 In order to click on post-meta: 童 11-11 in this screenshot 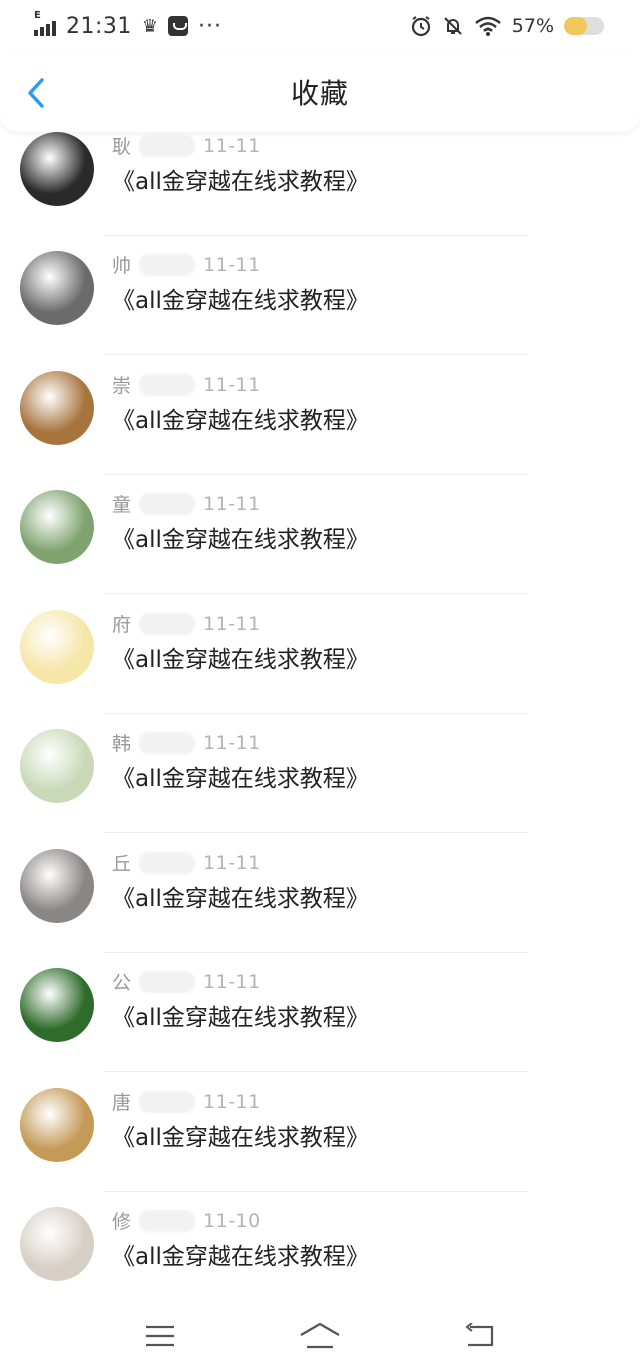, I will do `click(186, 503)`.